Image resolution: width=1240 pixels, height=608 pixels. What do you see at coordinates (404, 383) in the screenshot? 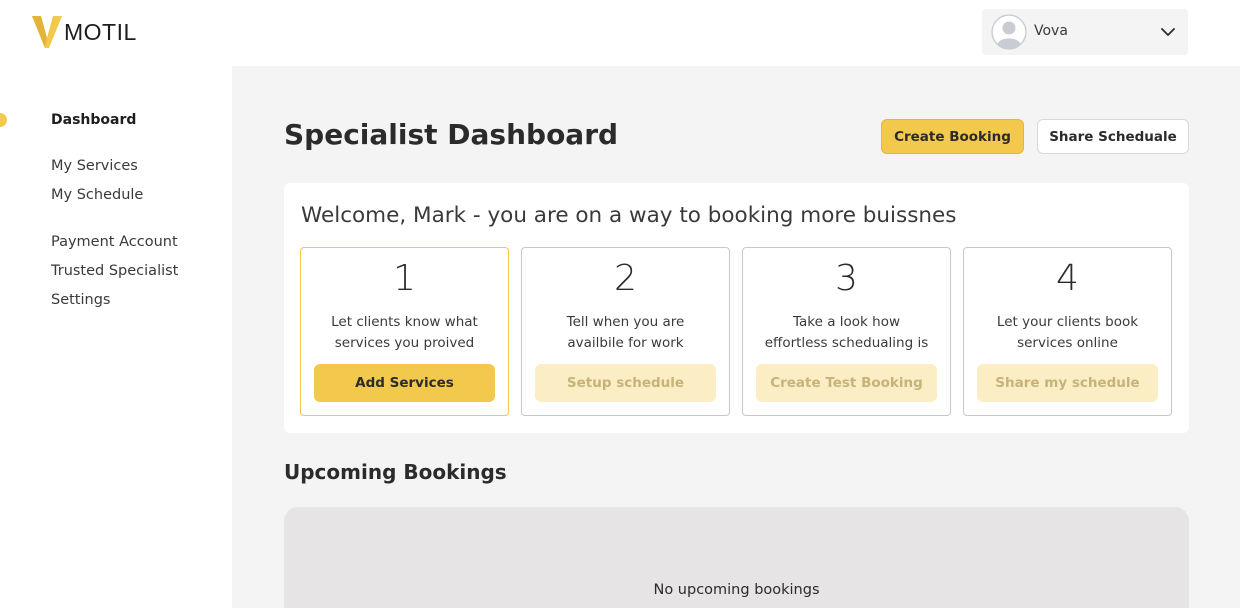
I see `add-services-button: Add Services` at bounding box center [404, 383].